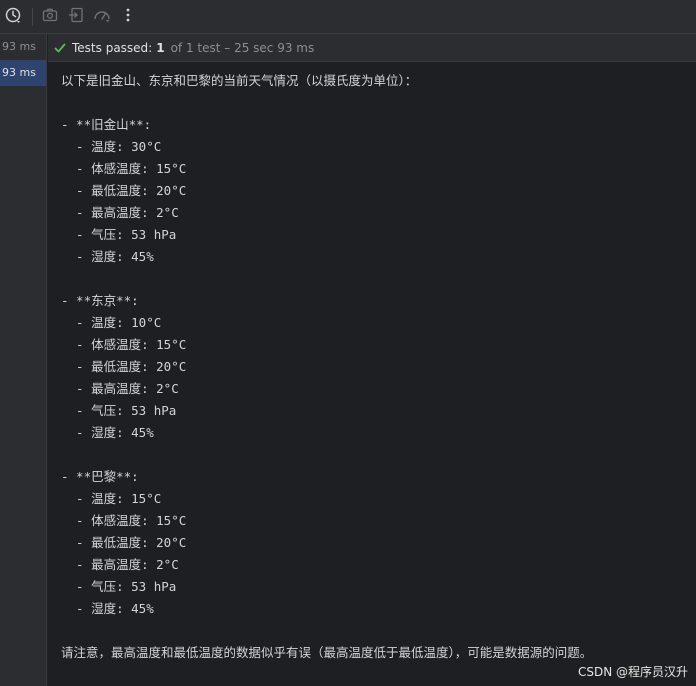  I want to click on history-icon, so click(13, 17).